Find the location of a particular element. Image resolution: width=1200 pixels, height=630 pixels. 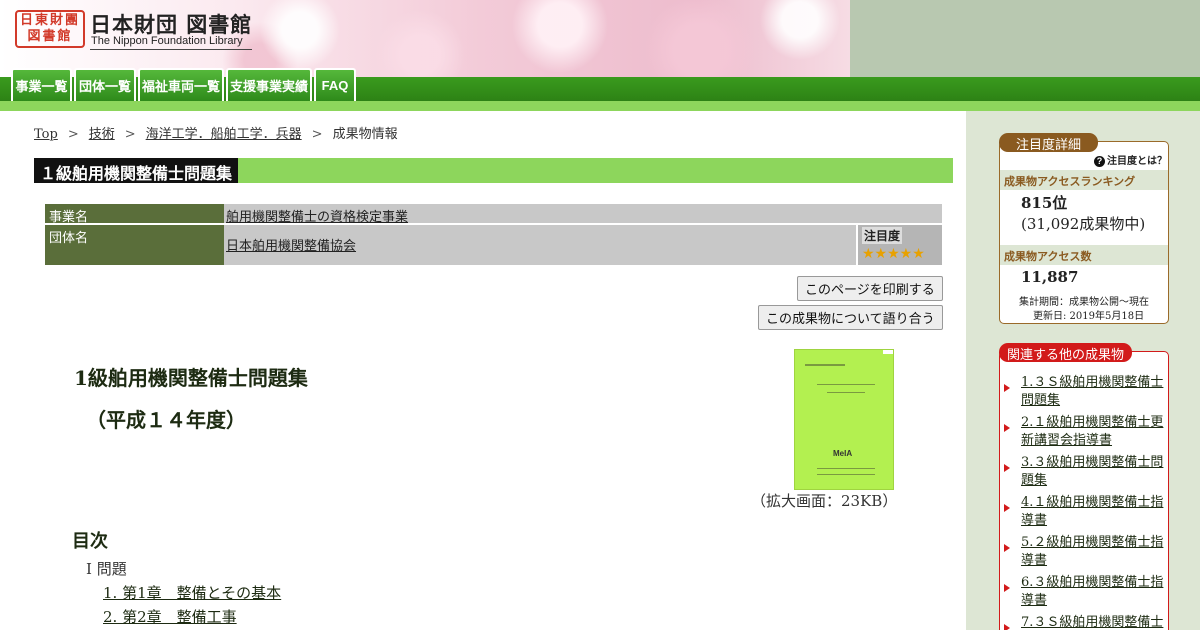

breadcrumb: Top > 技術 > 海洋工学．船舶工学．兵器 > 成果物情報 is located at coordinates (216, 132).